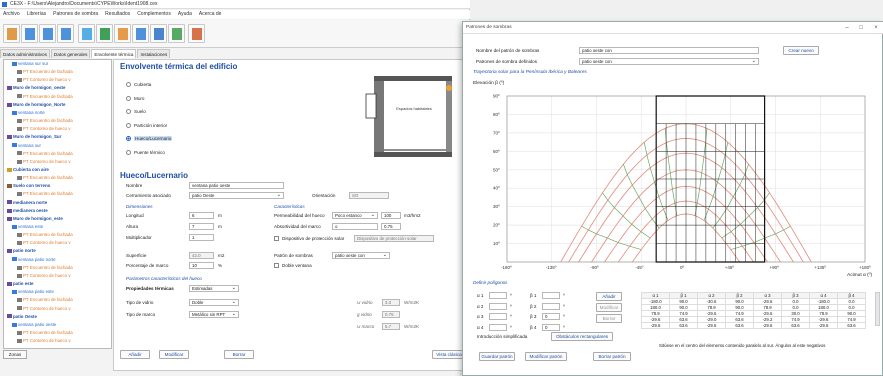 The image size is (883, 376). What do you see at coordinates (28, 170) in the screenshot?
I see `tree-item: Cubierta con aire` at bounding box center [28, 170].